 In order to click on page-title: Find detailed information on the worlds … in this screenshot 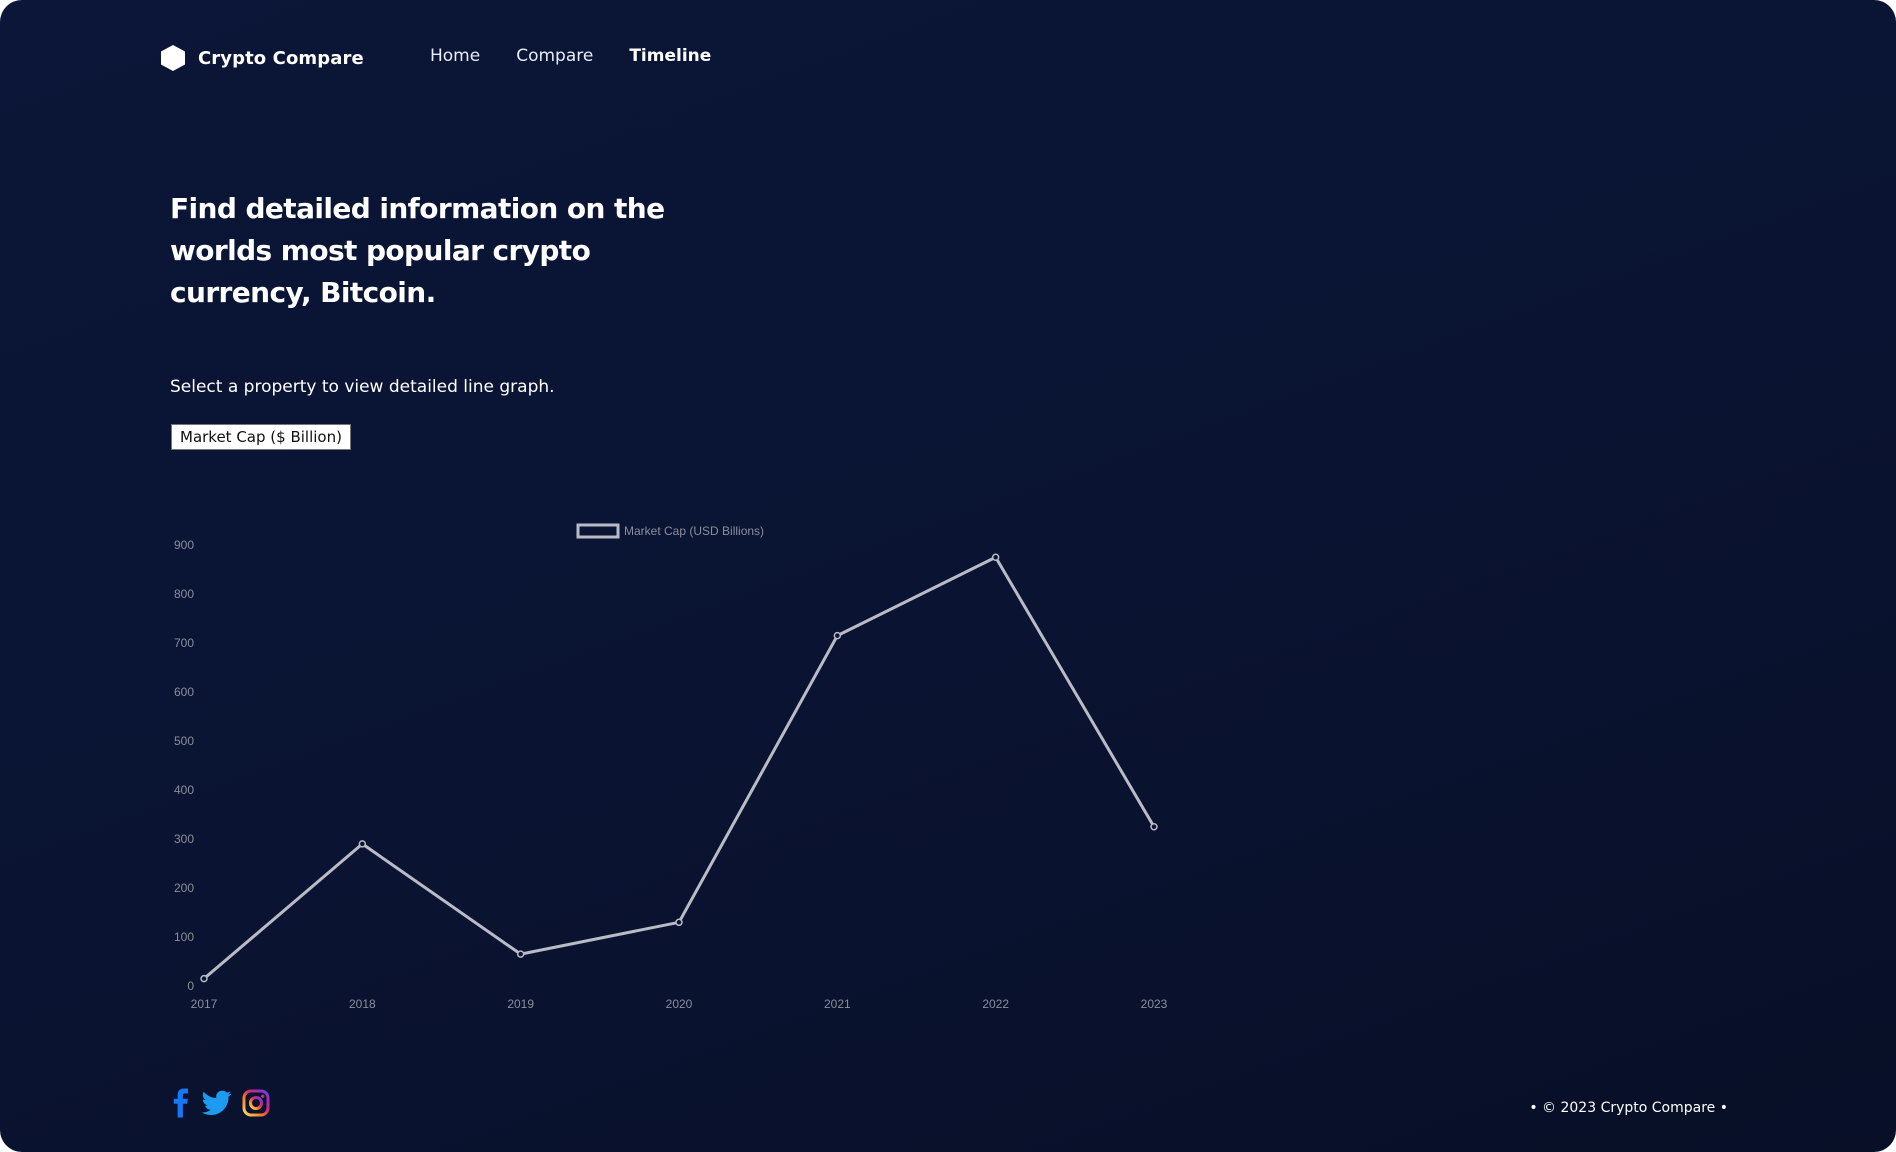, I will do `click(417, 250)`.